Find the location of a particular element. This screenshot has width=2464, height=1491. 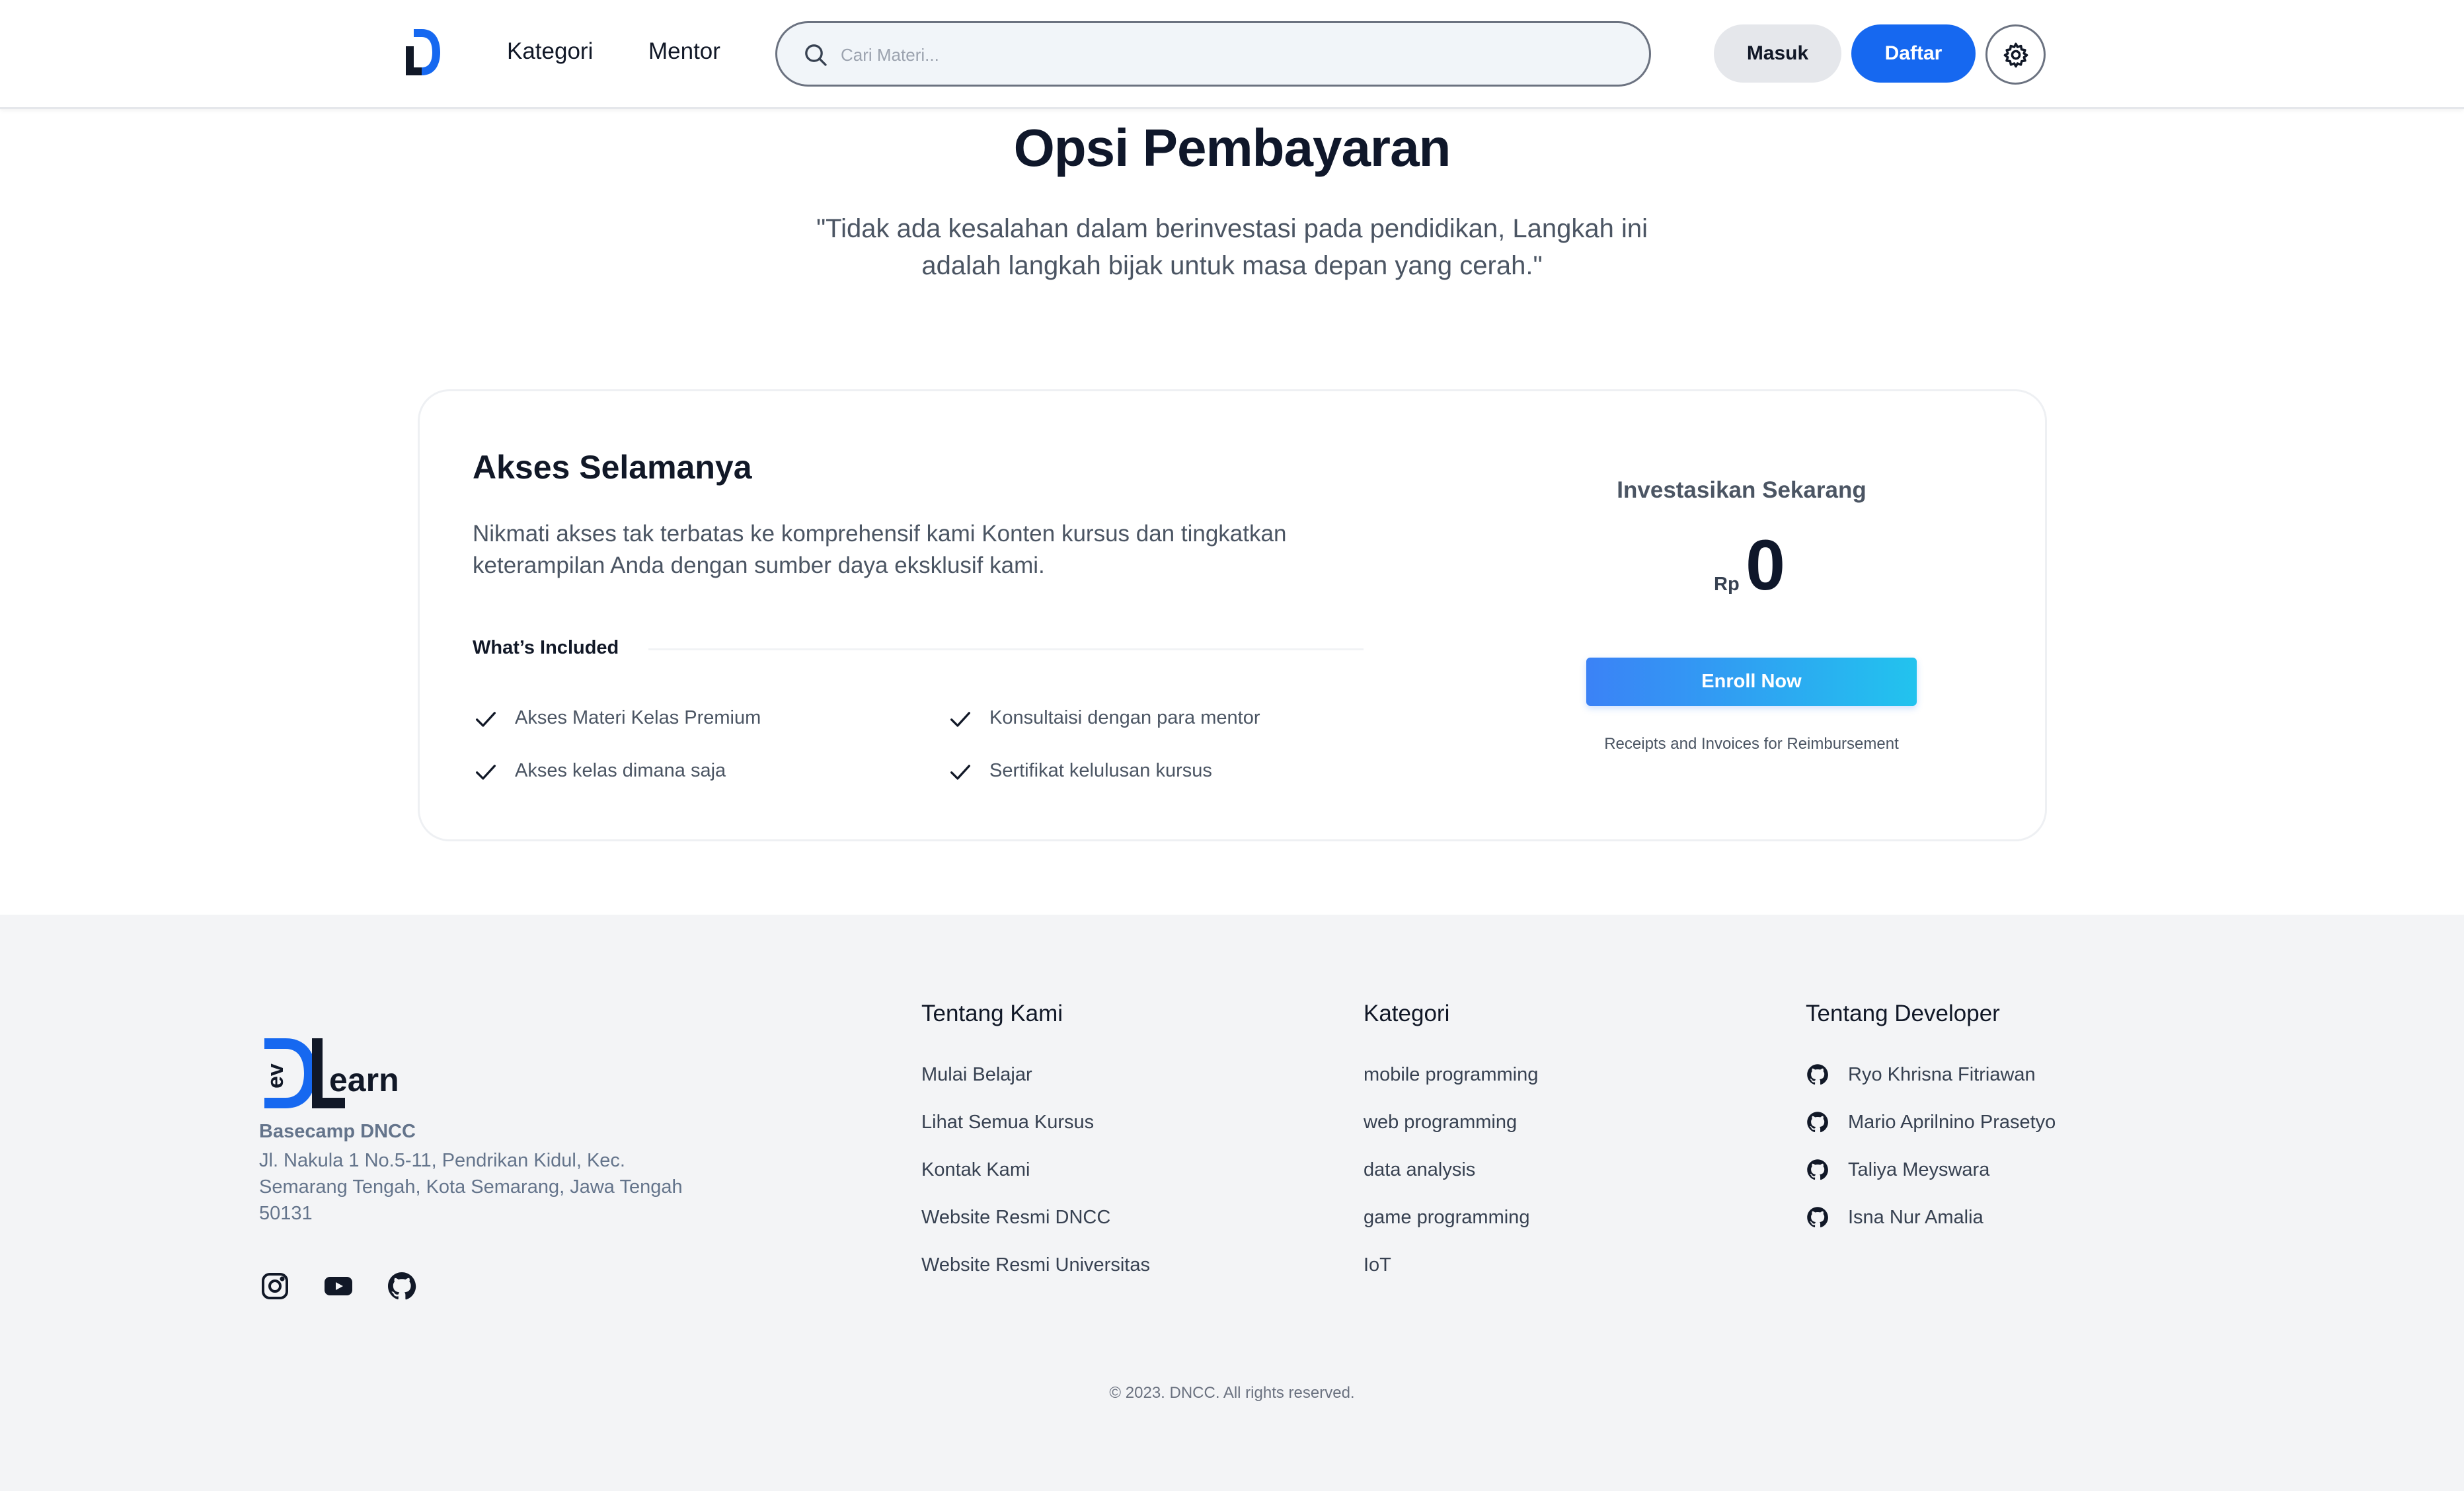

dlearn-logo-icon is located at coordinates (423, 52).